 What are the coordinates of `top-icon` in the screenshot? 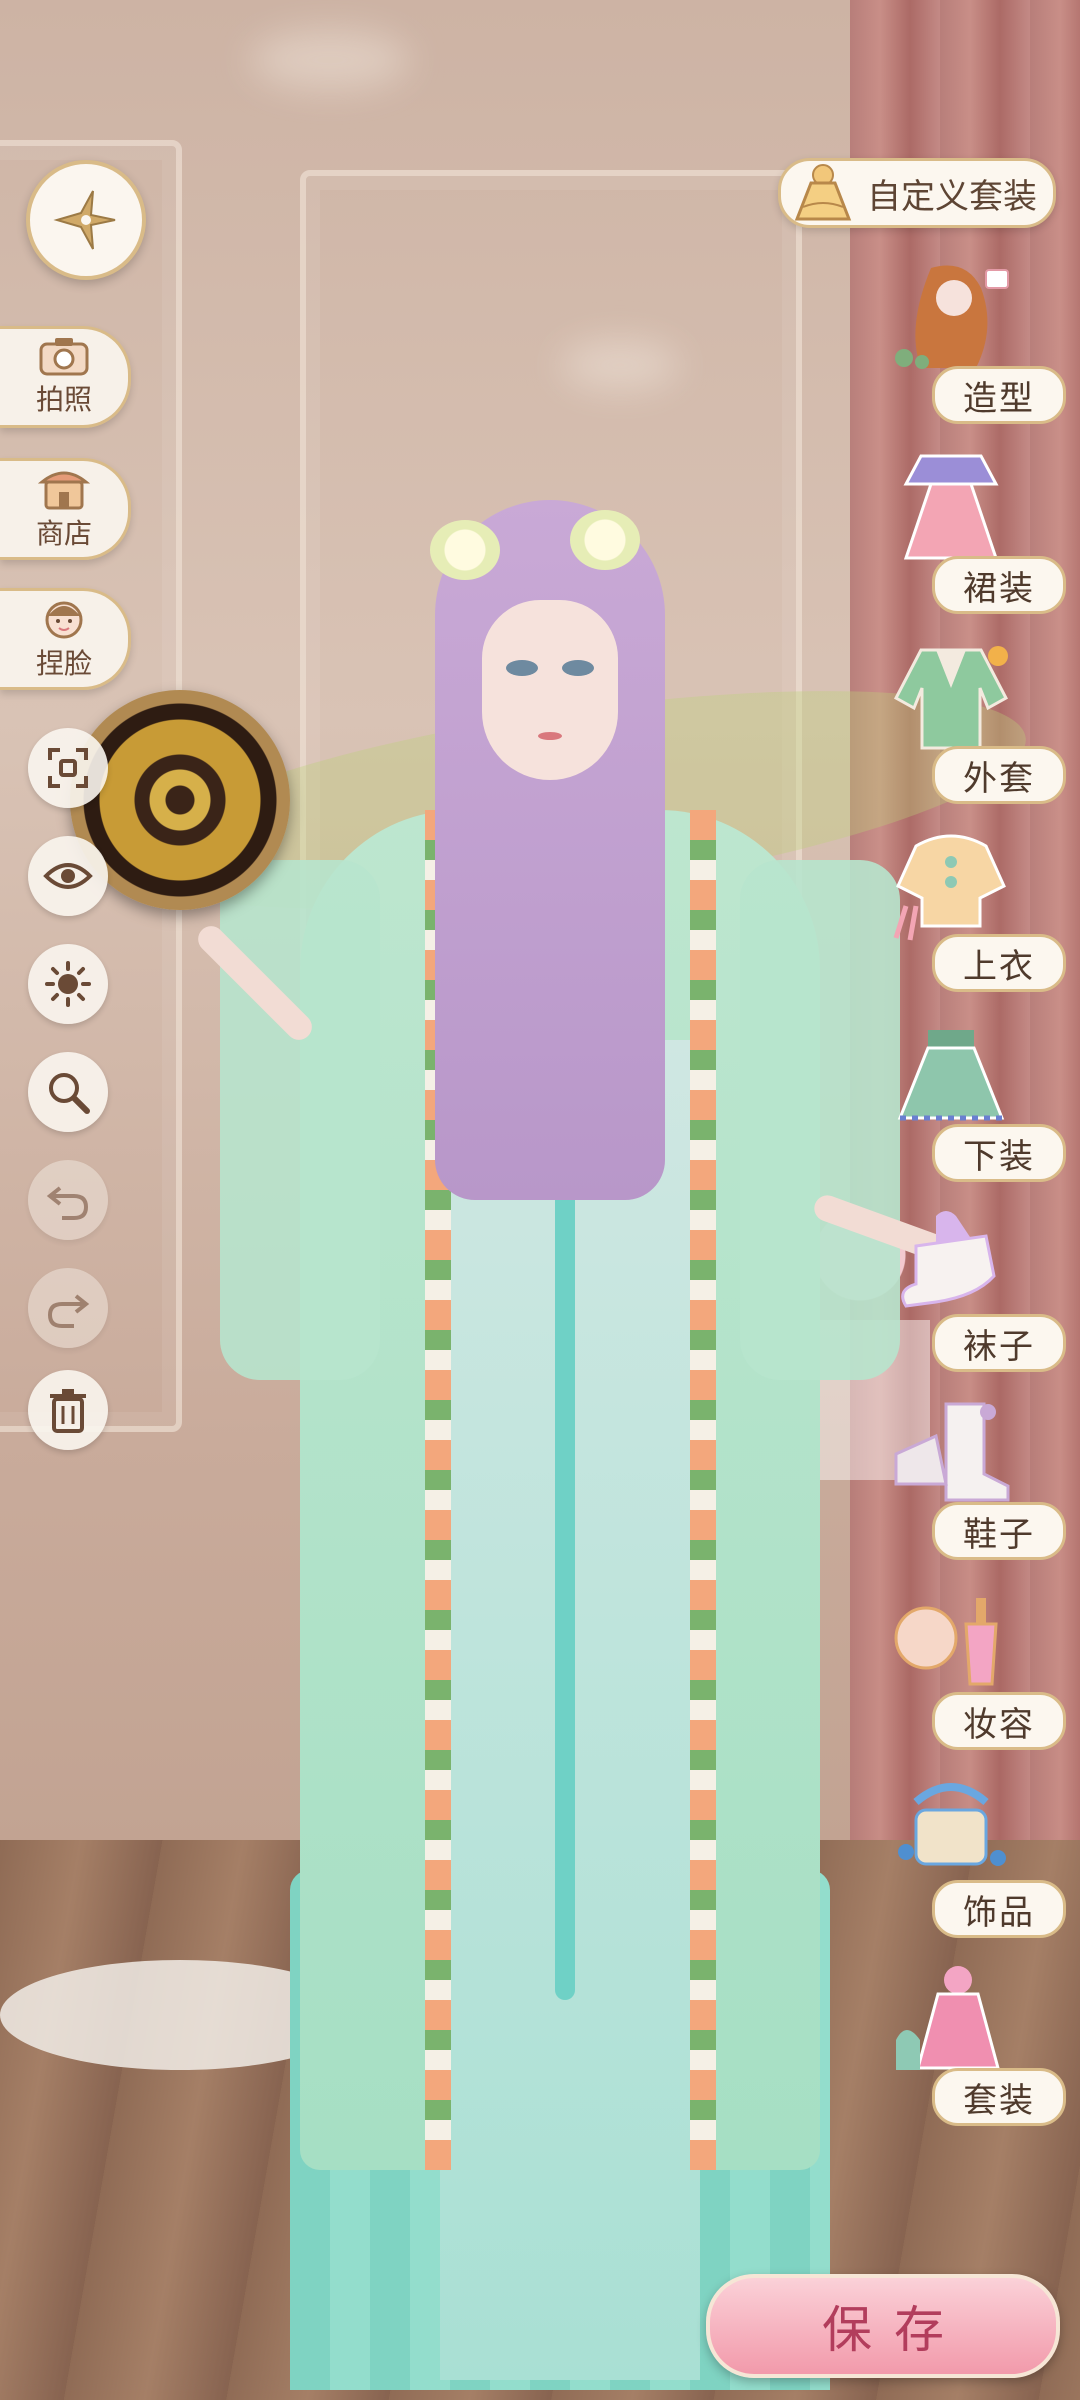 It's located at (949, 887).